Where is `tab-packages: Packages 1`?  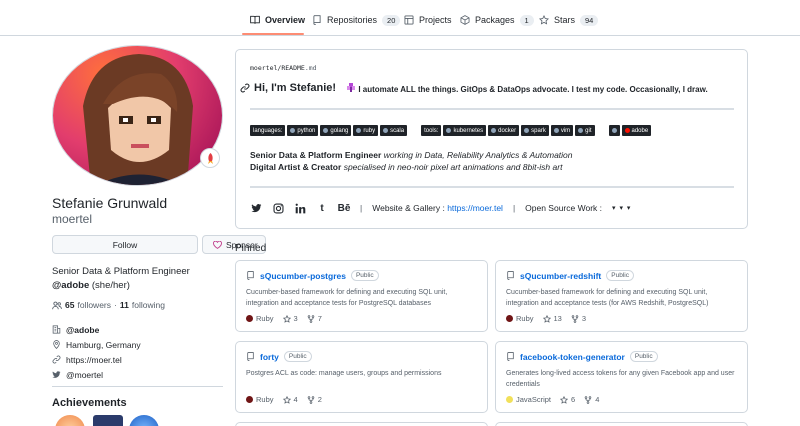 tab-packages: Packages 1 is located at coordinates (497, 20).